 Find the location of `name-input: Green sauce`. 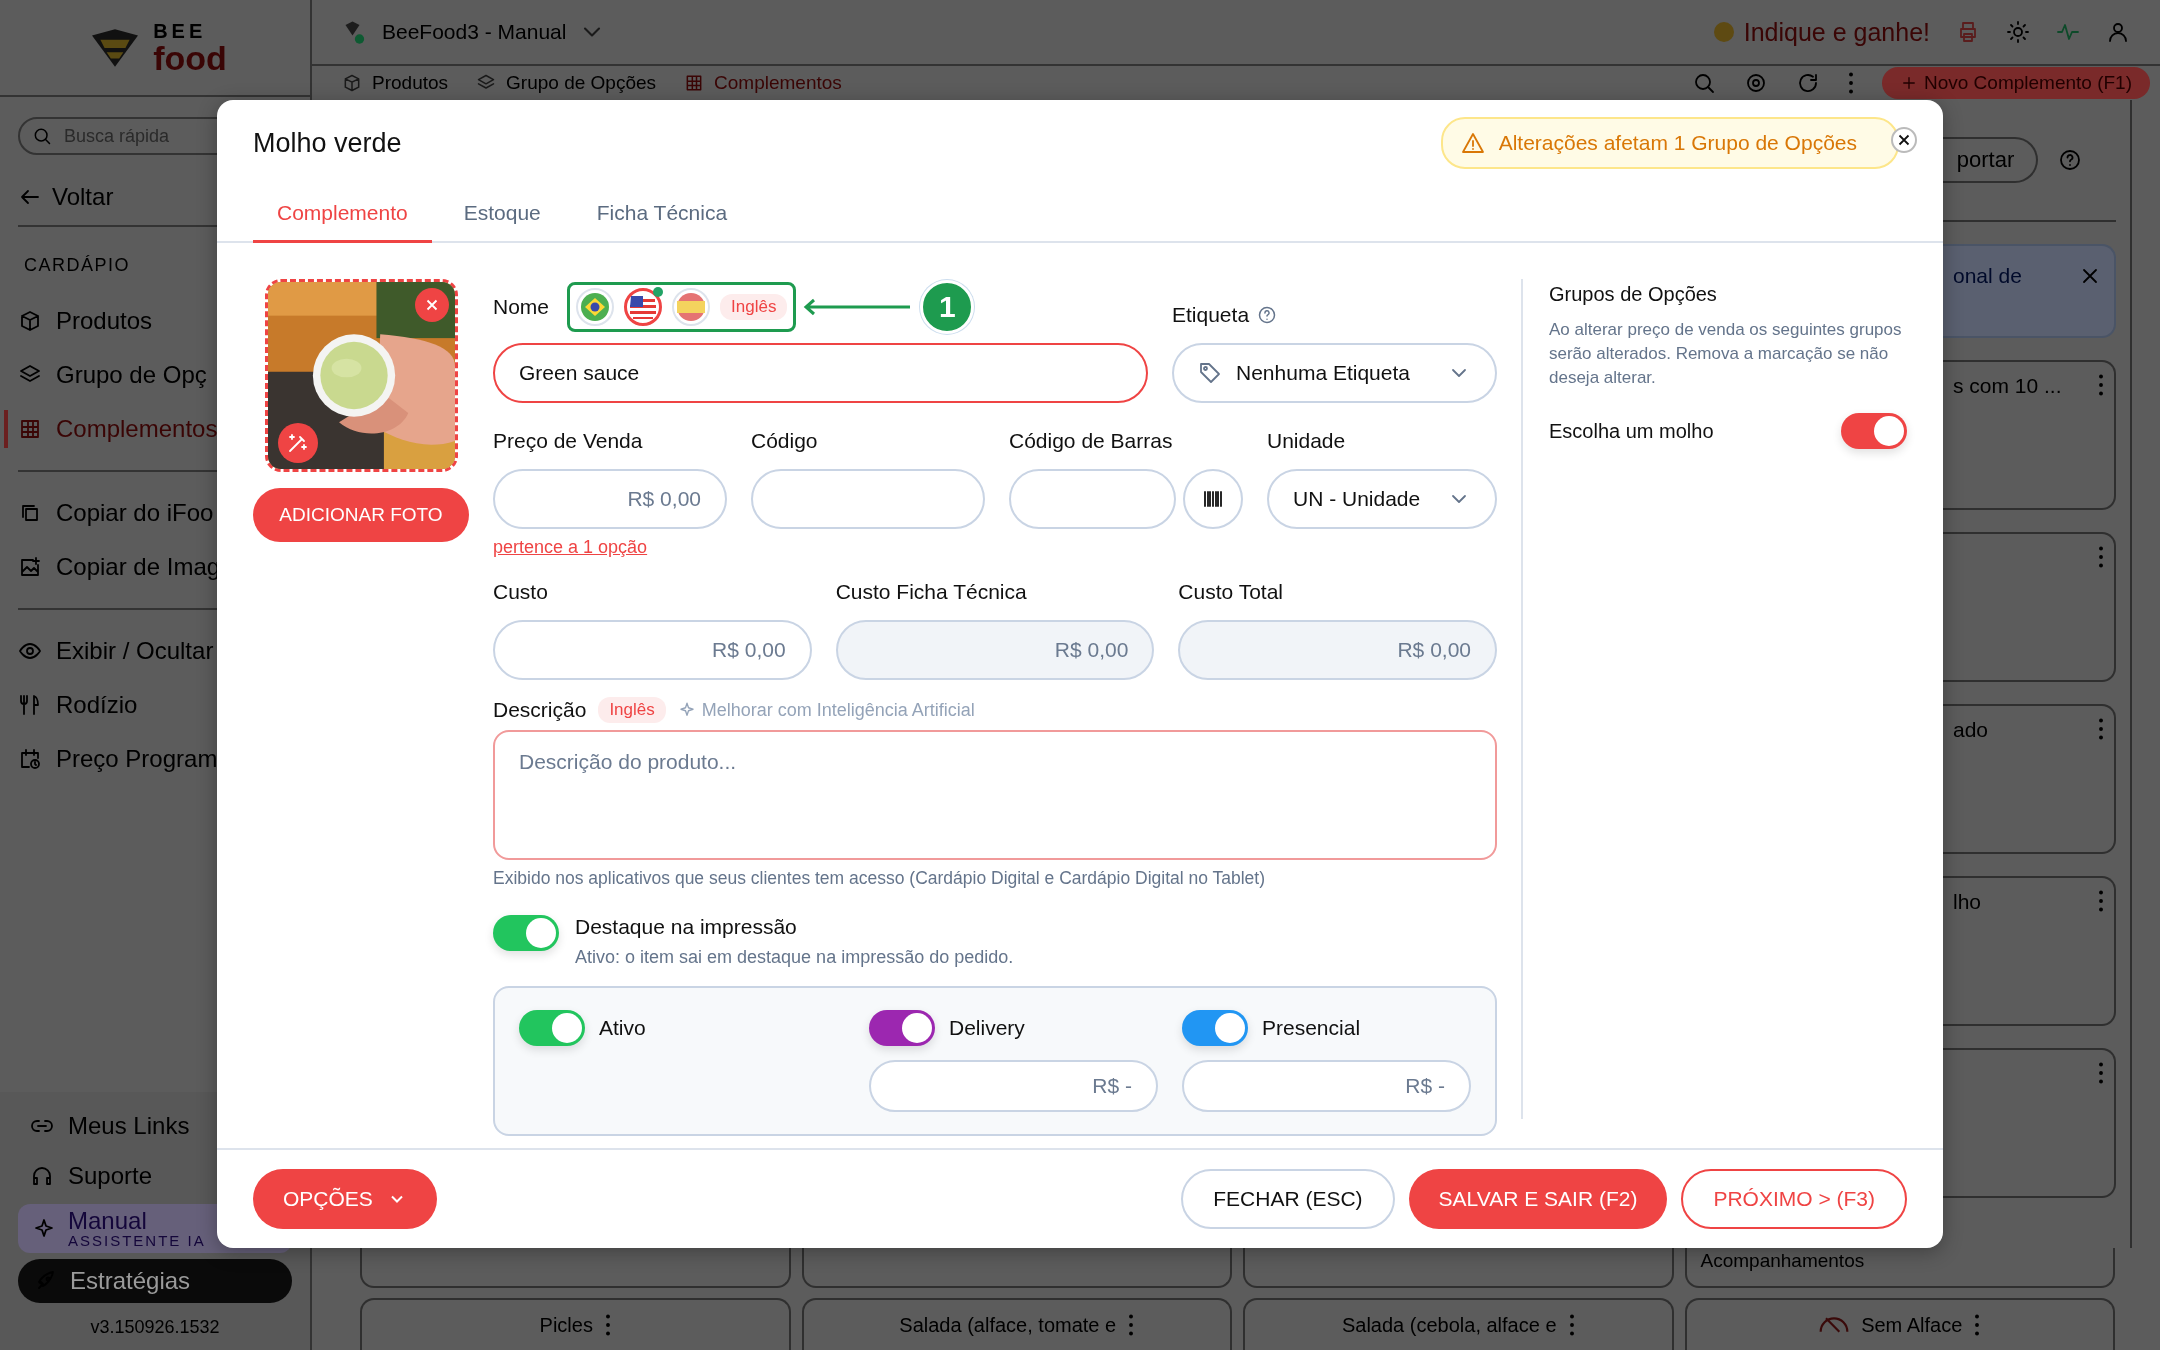

name-input: Green sauce is located at coordinates (820, 373).